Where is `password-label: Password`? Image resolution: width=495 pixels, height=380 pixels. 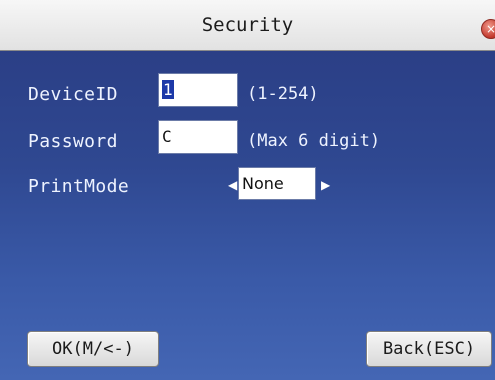 password-label: Password is located at coordinates (73, 141).